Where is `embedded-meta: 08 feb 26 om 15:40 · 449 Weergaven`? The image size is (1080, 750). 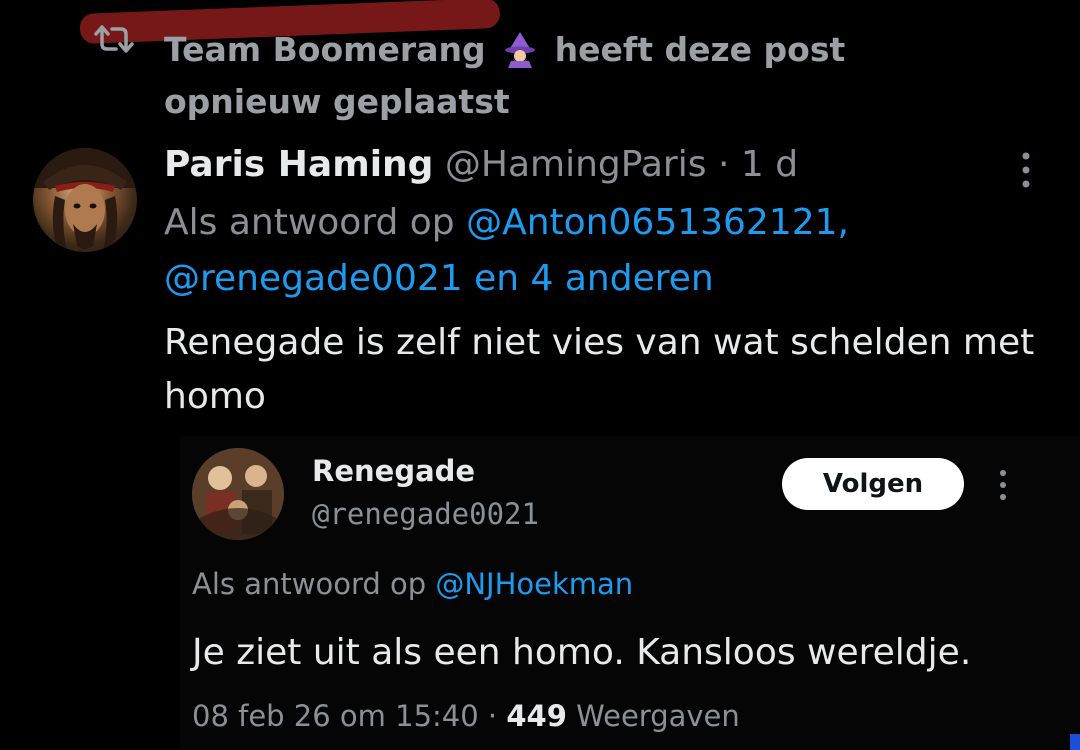
embedded-meta: 08 feb 26 om 15:40 · 449 Weergaven is located at coordinates (466, 716).